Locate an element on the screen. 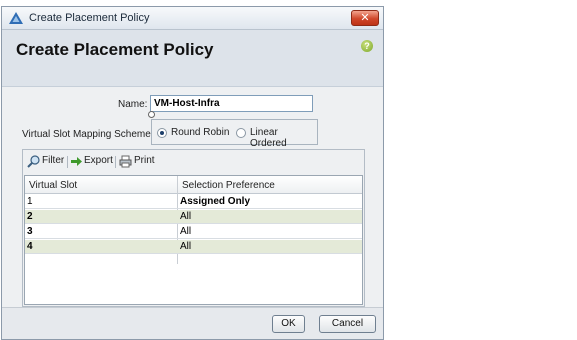  name-label: Name: is located at coordinates (133, 104).